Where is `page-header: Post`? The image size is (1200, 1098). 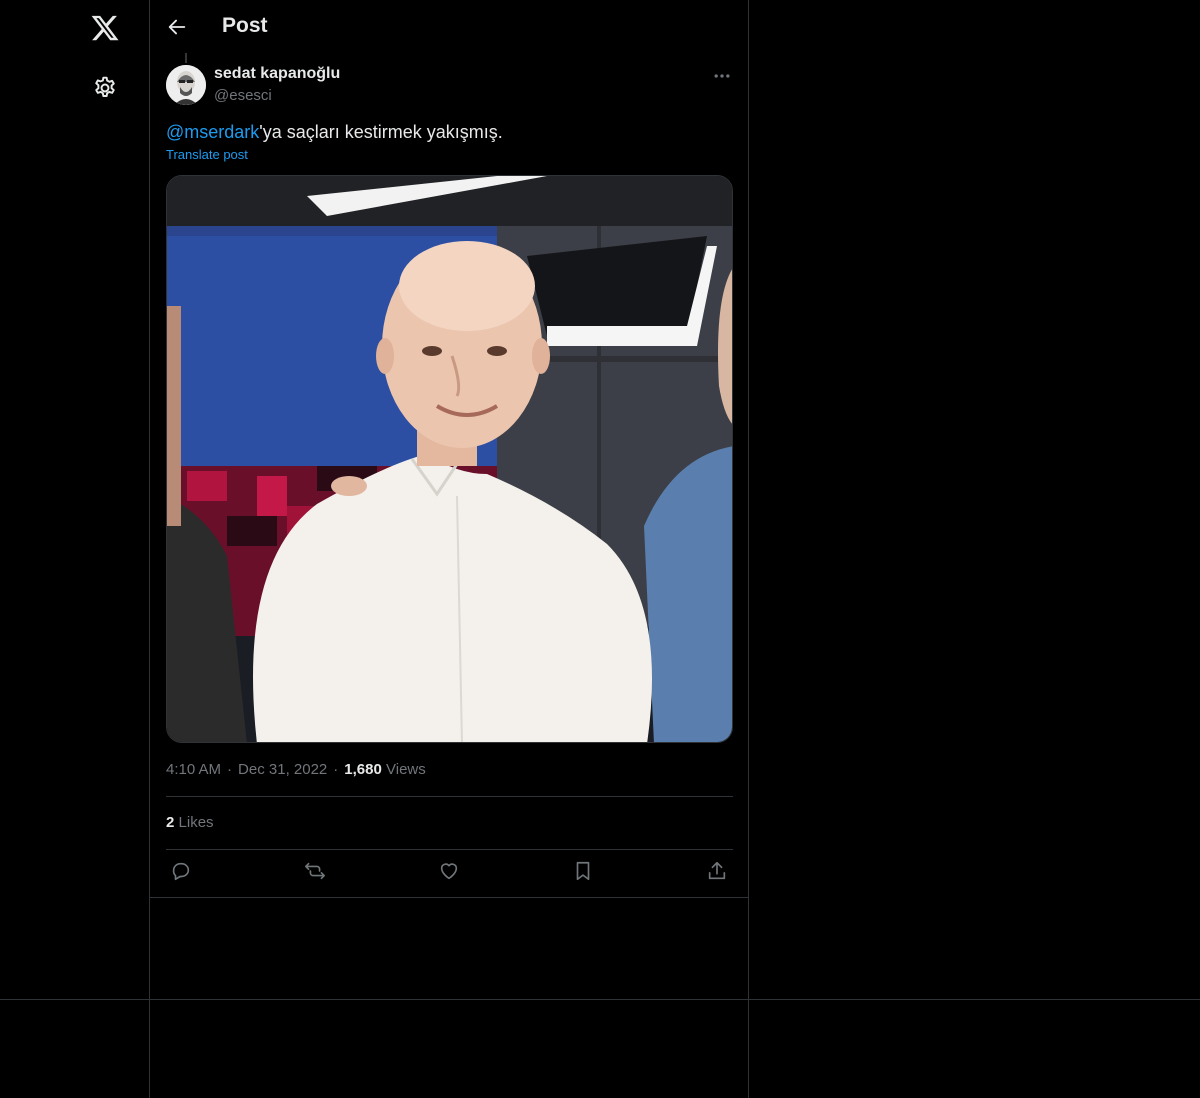
page-header: Post is located at coordinates (449, 26).